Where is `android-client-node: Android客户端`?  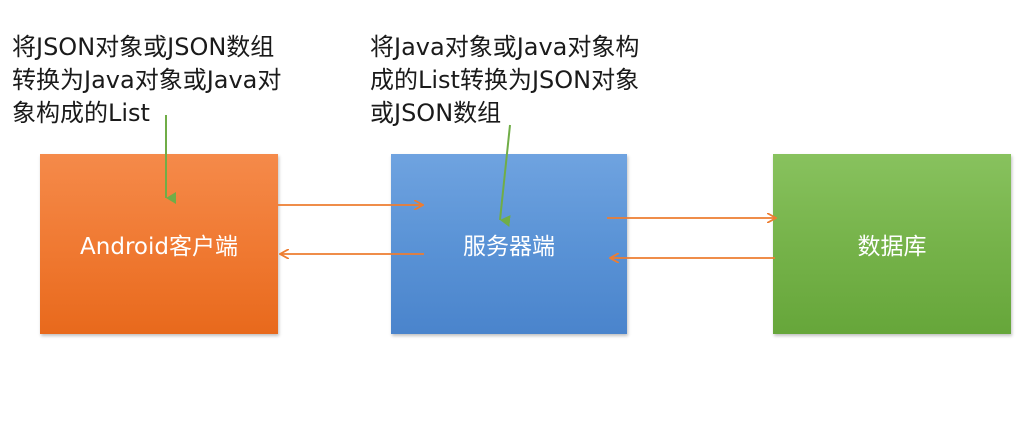 android-client-node: Android客户端 is located at coordinates (159, 244).